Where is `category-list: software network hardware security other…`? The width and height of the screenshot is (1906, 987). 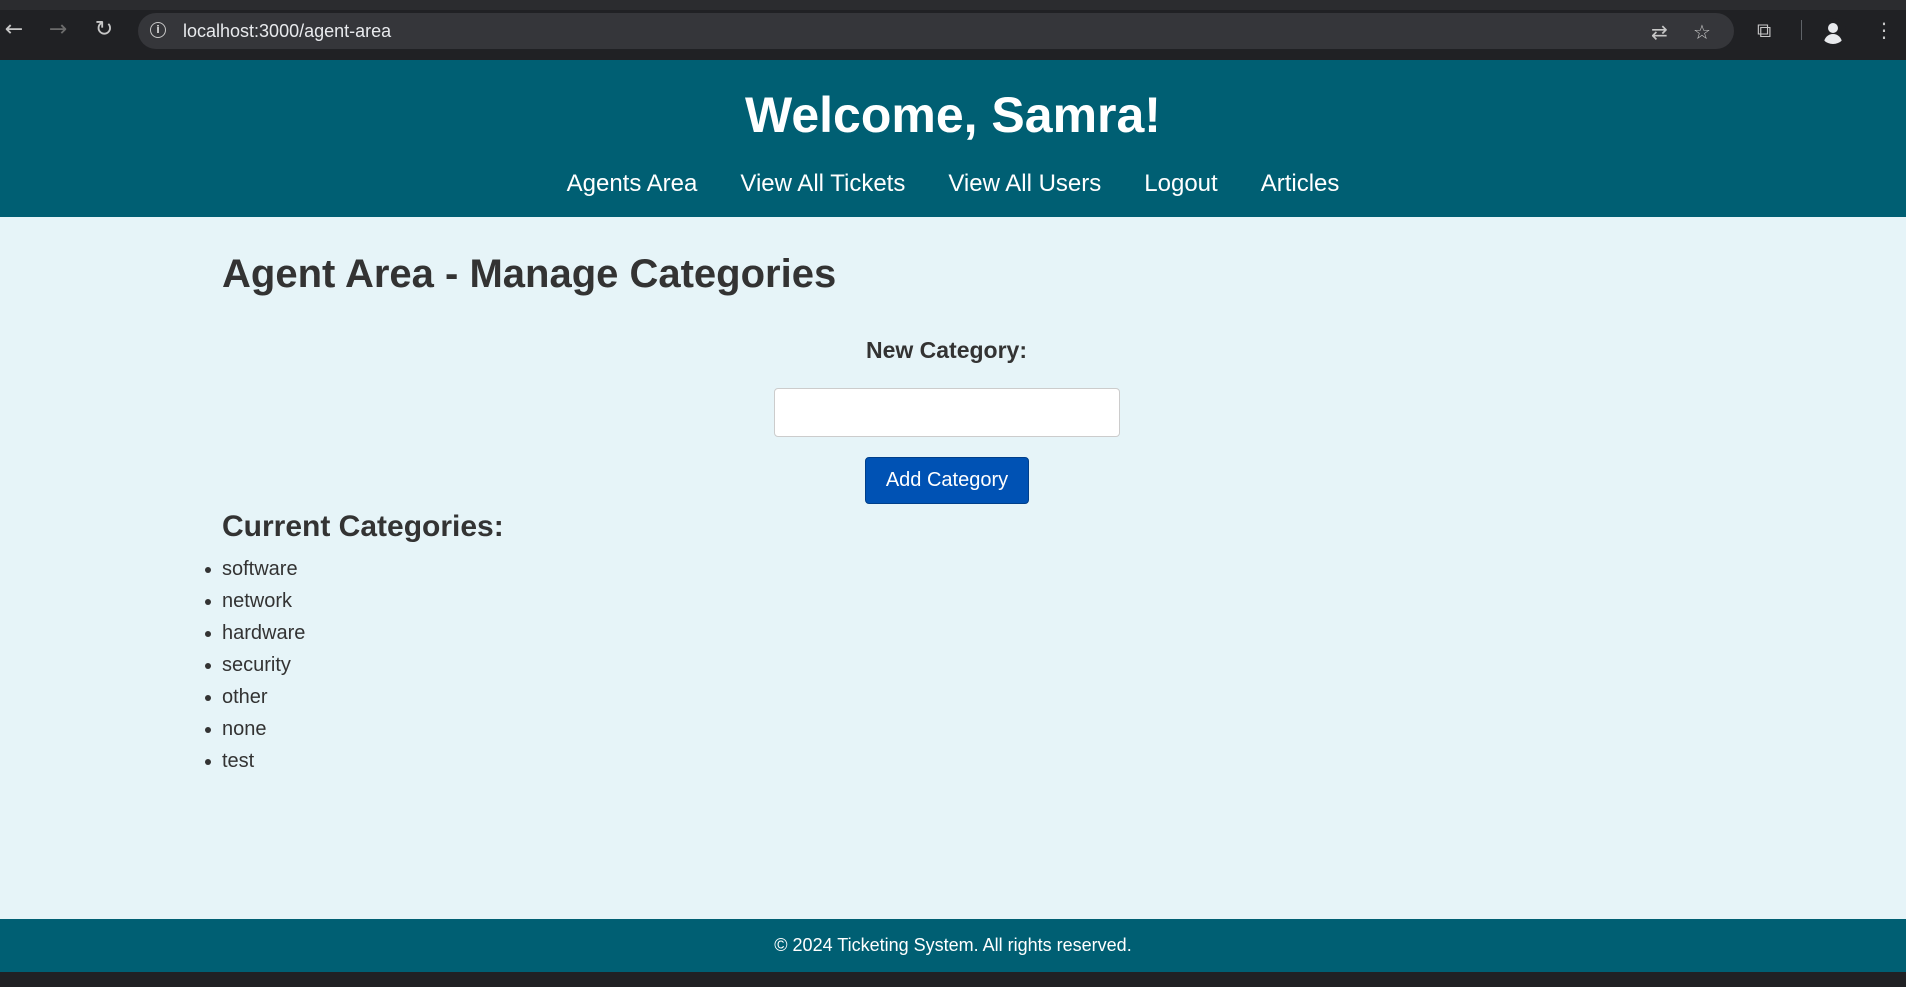
category-list: software network hardware security other… is located at coordinates (254, 665).